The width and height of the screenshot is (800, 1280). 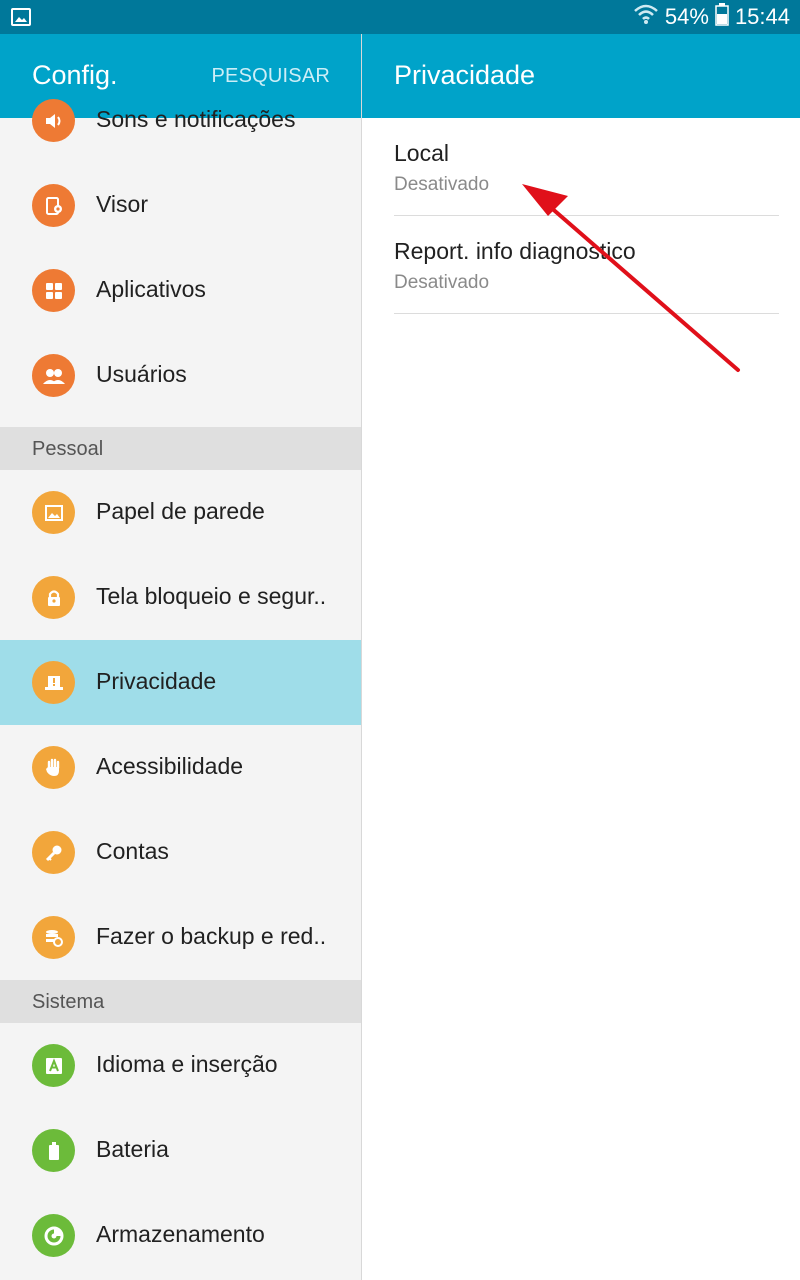 I want to click on settings-item-label: Armazenamento, so click(x=180, y=1234).